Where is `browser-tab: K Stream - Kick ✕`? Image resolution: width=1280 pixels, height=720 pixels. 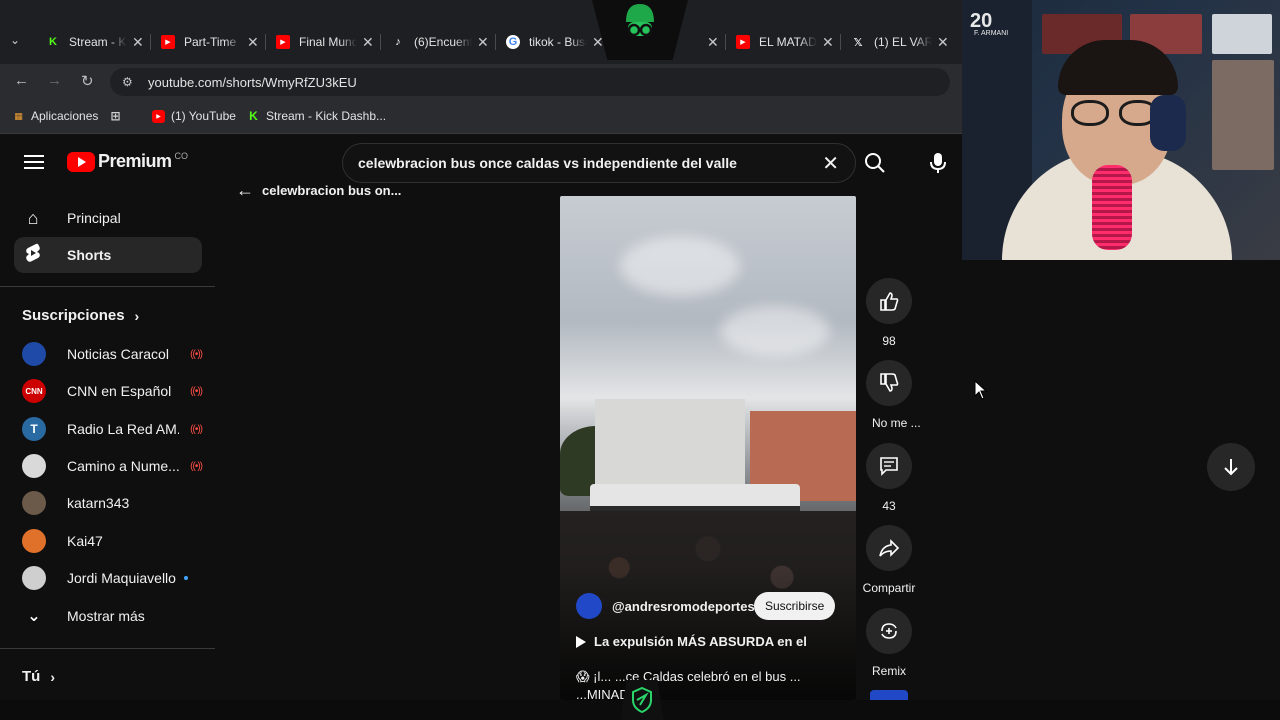 browser-tab: K Stream - Kick ✕ is located at coordinates (95, 42).